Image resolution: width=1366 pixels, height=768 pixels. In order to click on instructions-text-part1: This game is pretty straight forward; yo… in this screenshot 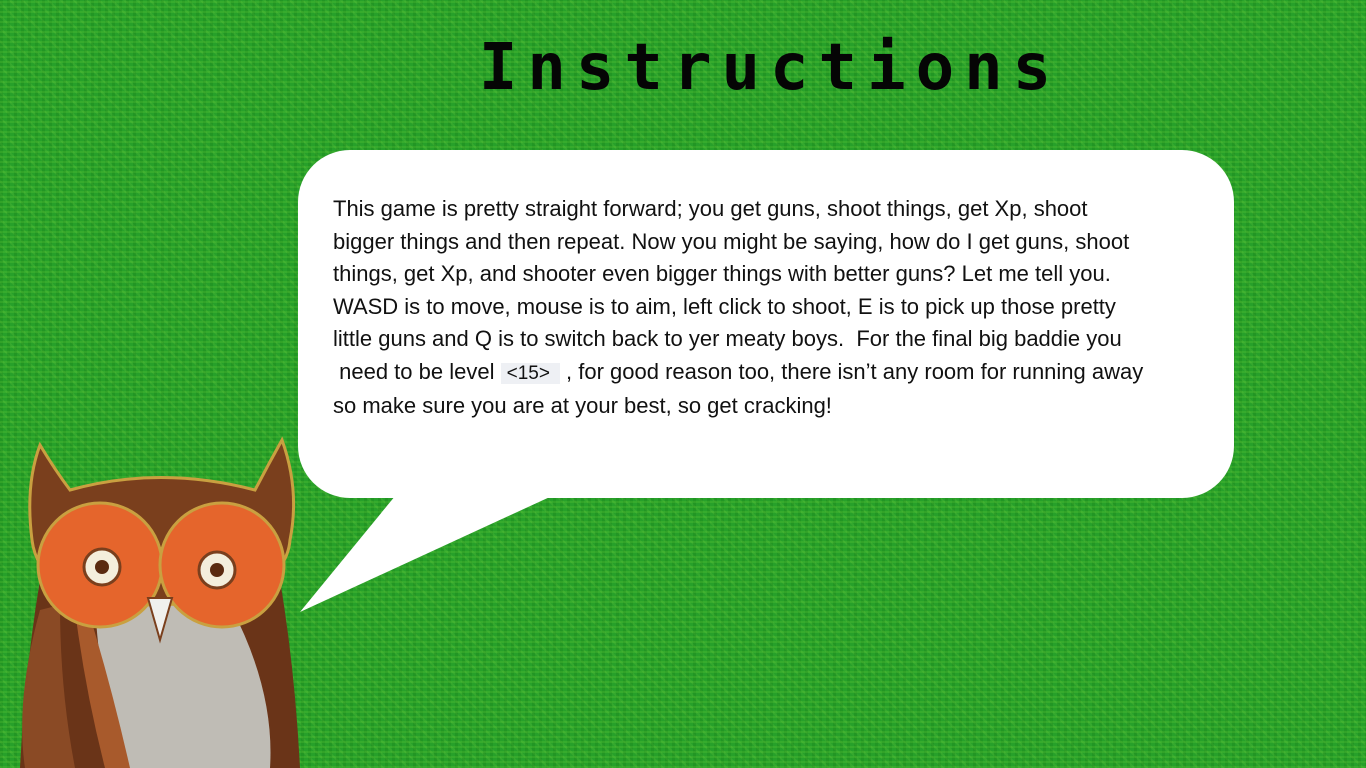, I will do `click(731, 290)`.